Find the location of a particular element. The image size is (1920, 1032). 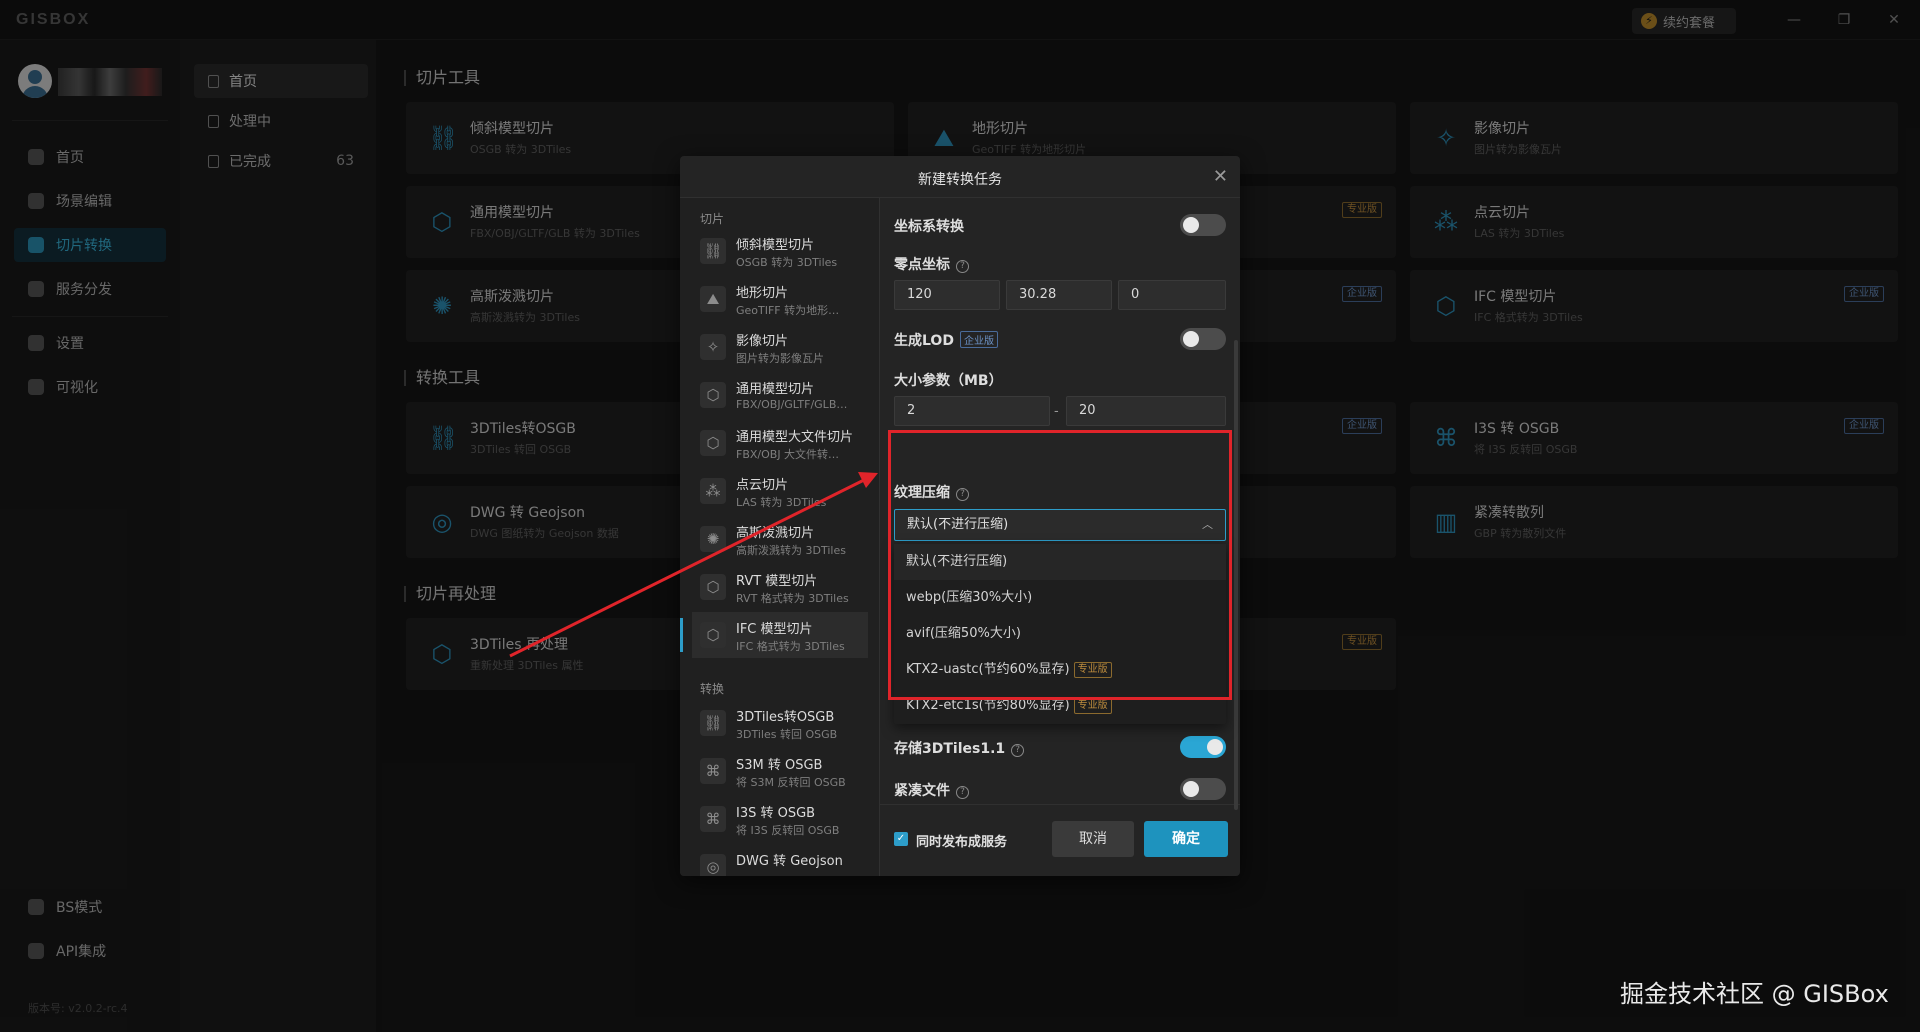

lod-label: 生成LOD 企业版 is located at coordinates (946, 340).